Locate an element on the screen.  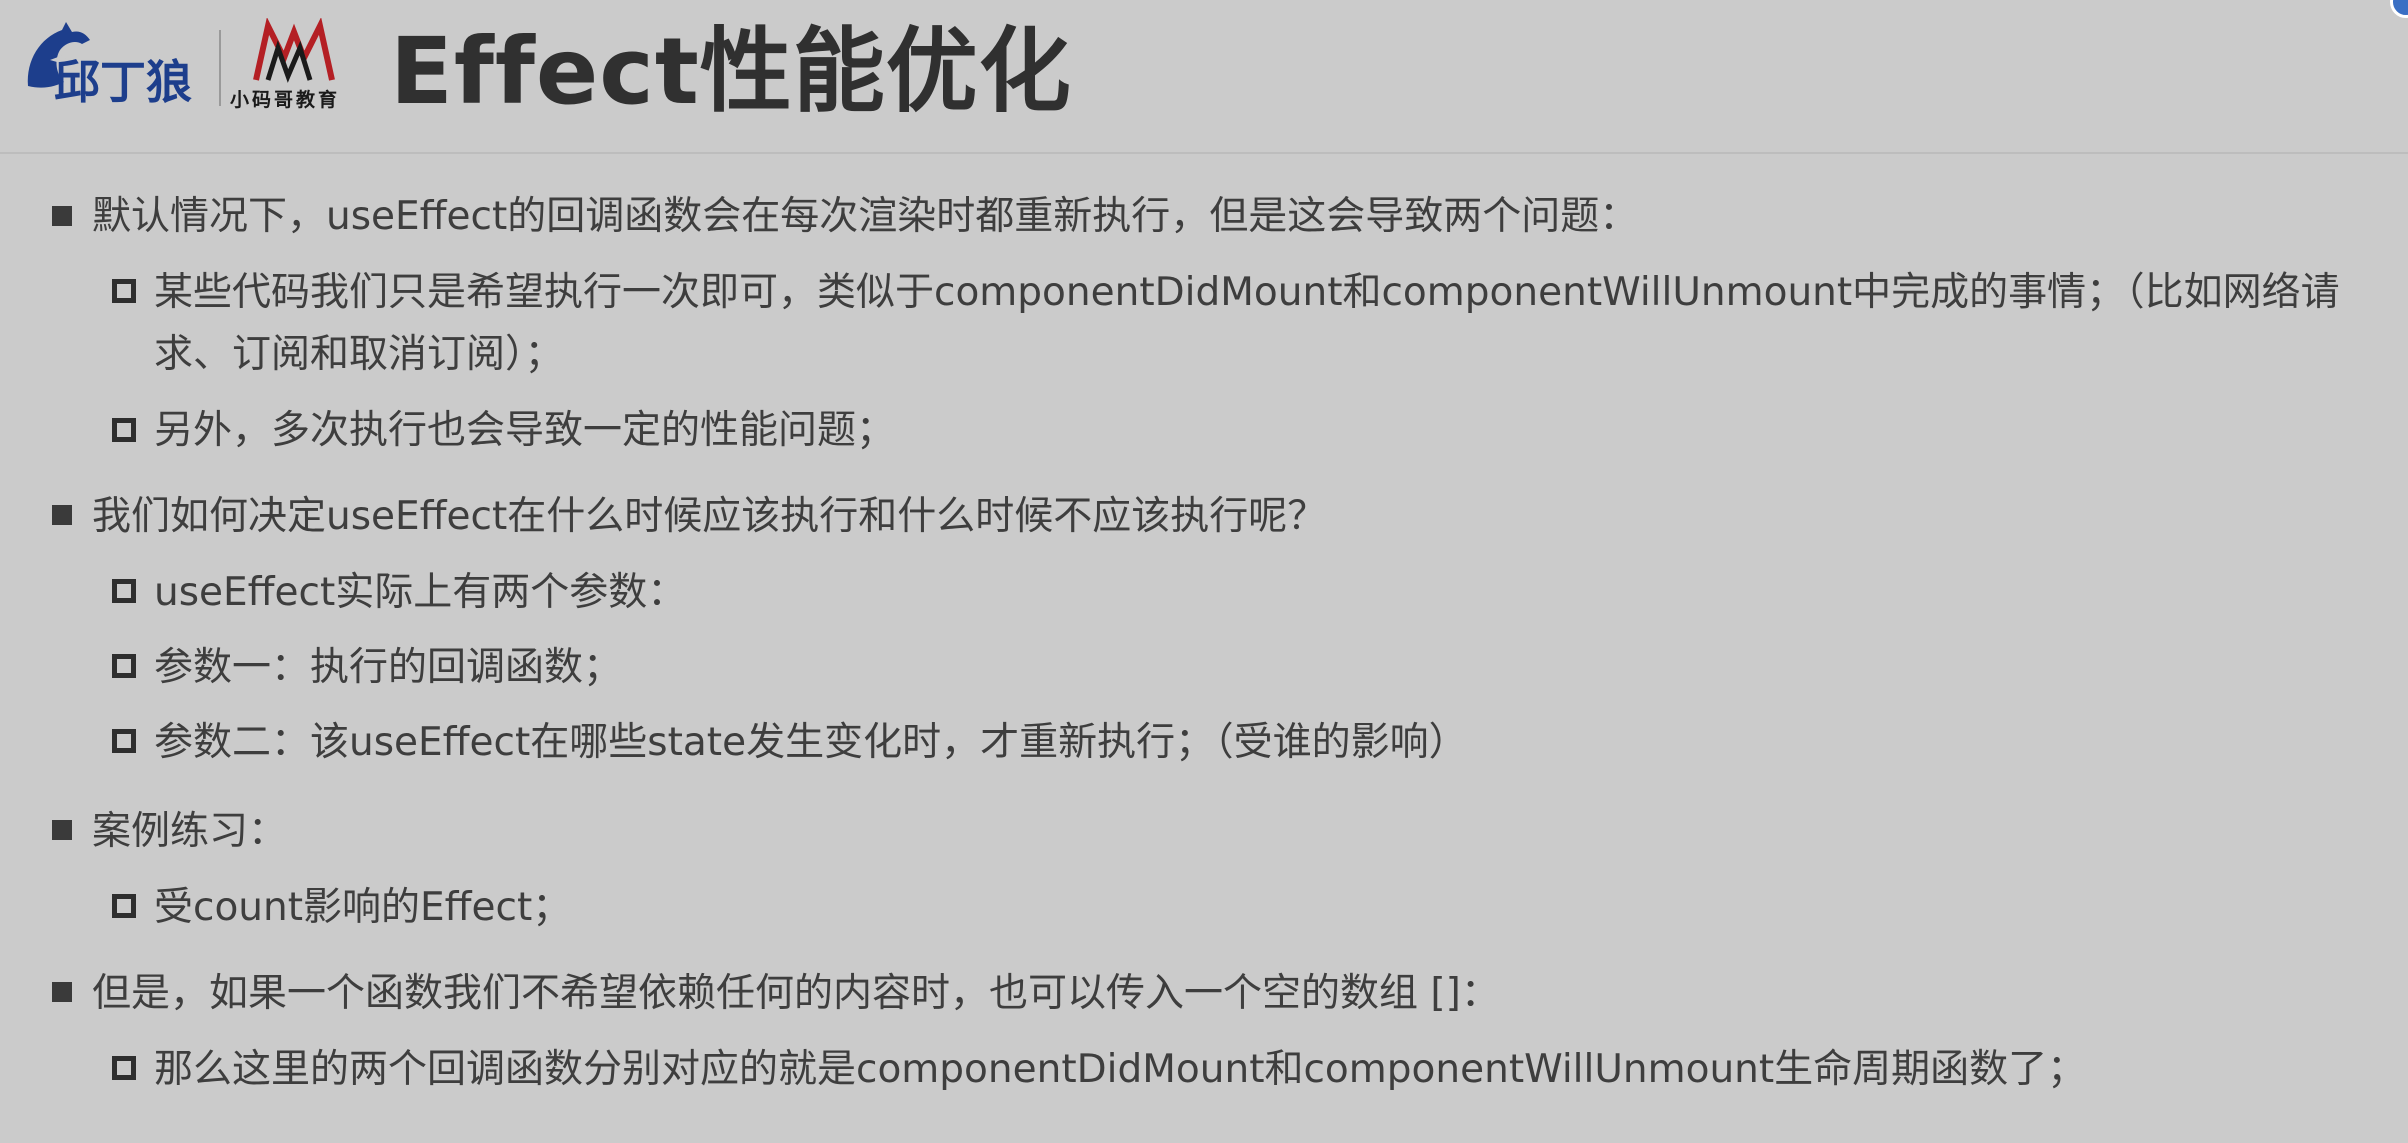
bullet-item: 但是，如果一个函数我们不希望依赖任何的内容时，也可以传入一个空的数组 []： is located at coordinates (796, 993).